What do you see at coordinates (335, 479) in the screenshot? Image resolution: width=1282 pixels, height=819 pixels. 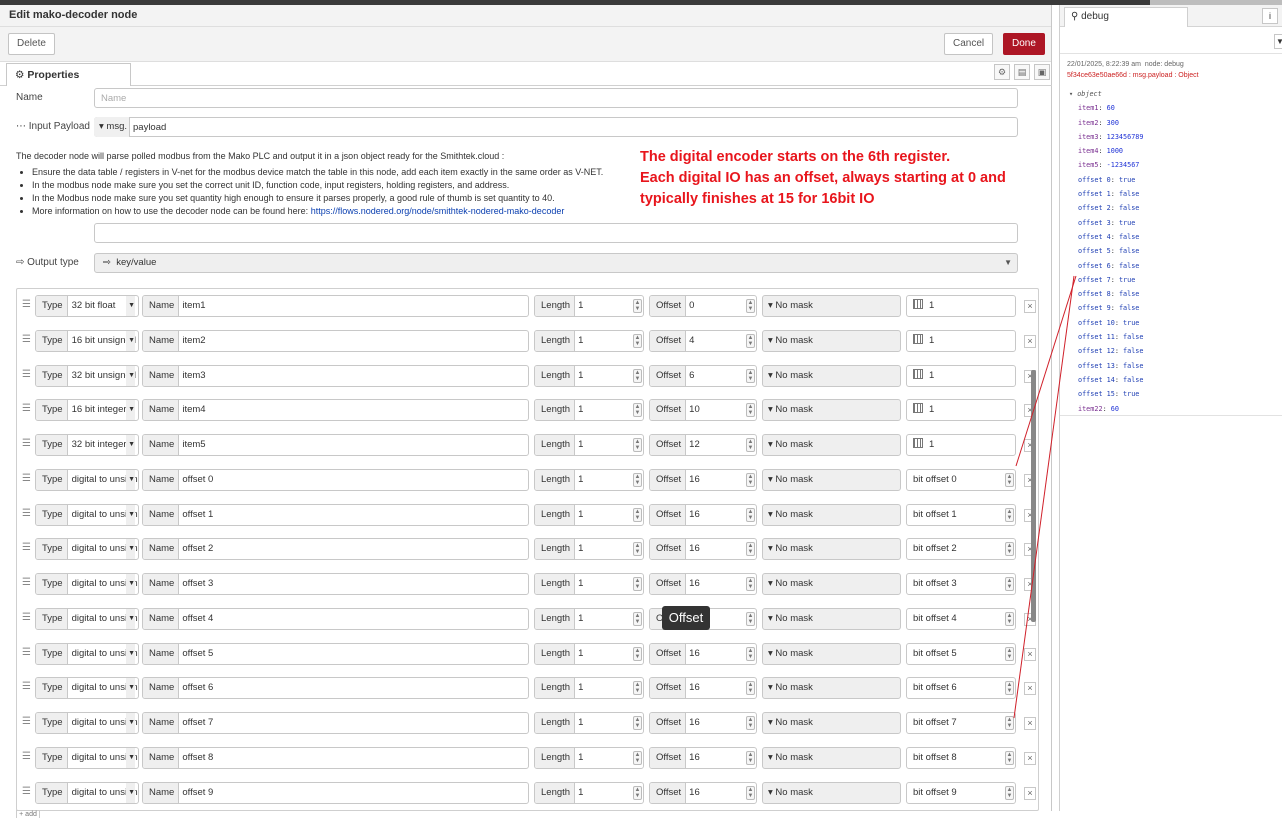 I see `row-name-field: Name offset 0` at bounding box center [335, 479].